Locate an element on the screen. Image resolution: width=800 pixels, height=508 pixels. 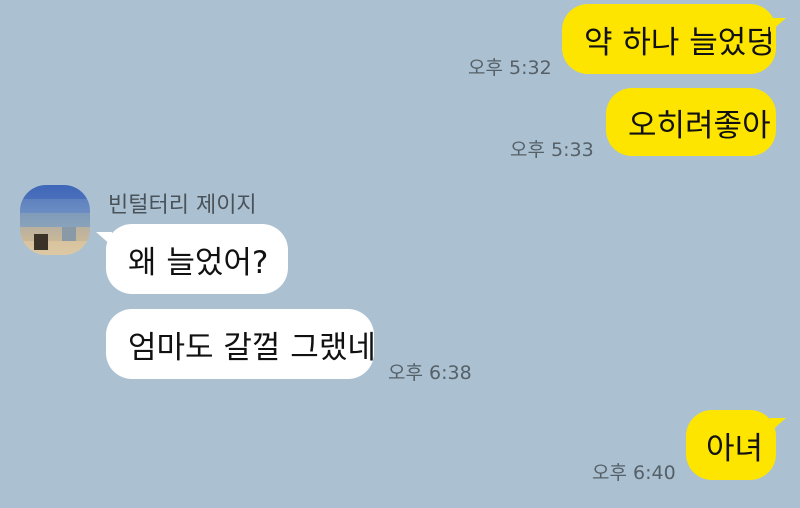
message-time: 오후 5:32 is located at coordinates (510, 68).